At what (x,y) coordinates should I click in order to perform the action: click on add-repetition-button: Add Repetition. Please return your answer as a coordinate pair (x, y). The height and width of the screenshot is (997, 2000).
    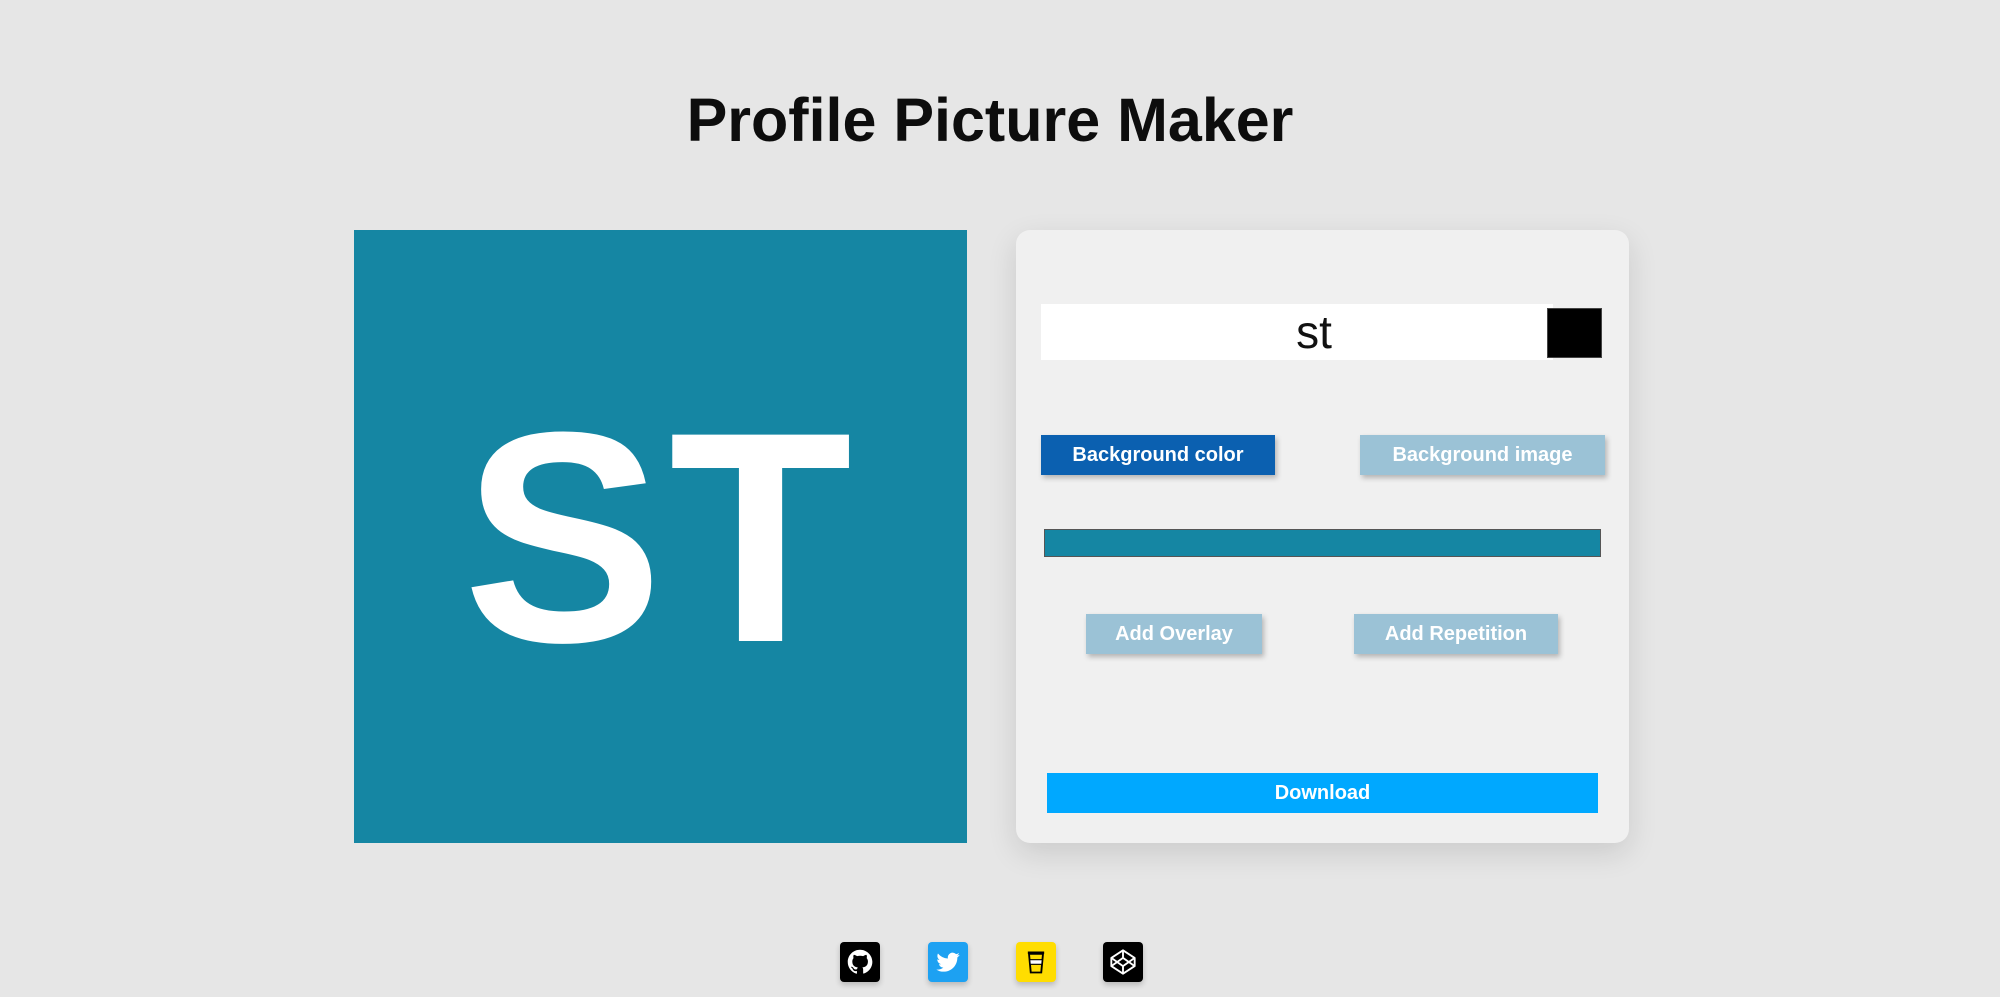
    Looking at the image, I should click on (1456, 634).